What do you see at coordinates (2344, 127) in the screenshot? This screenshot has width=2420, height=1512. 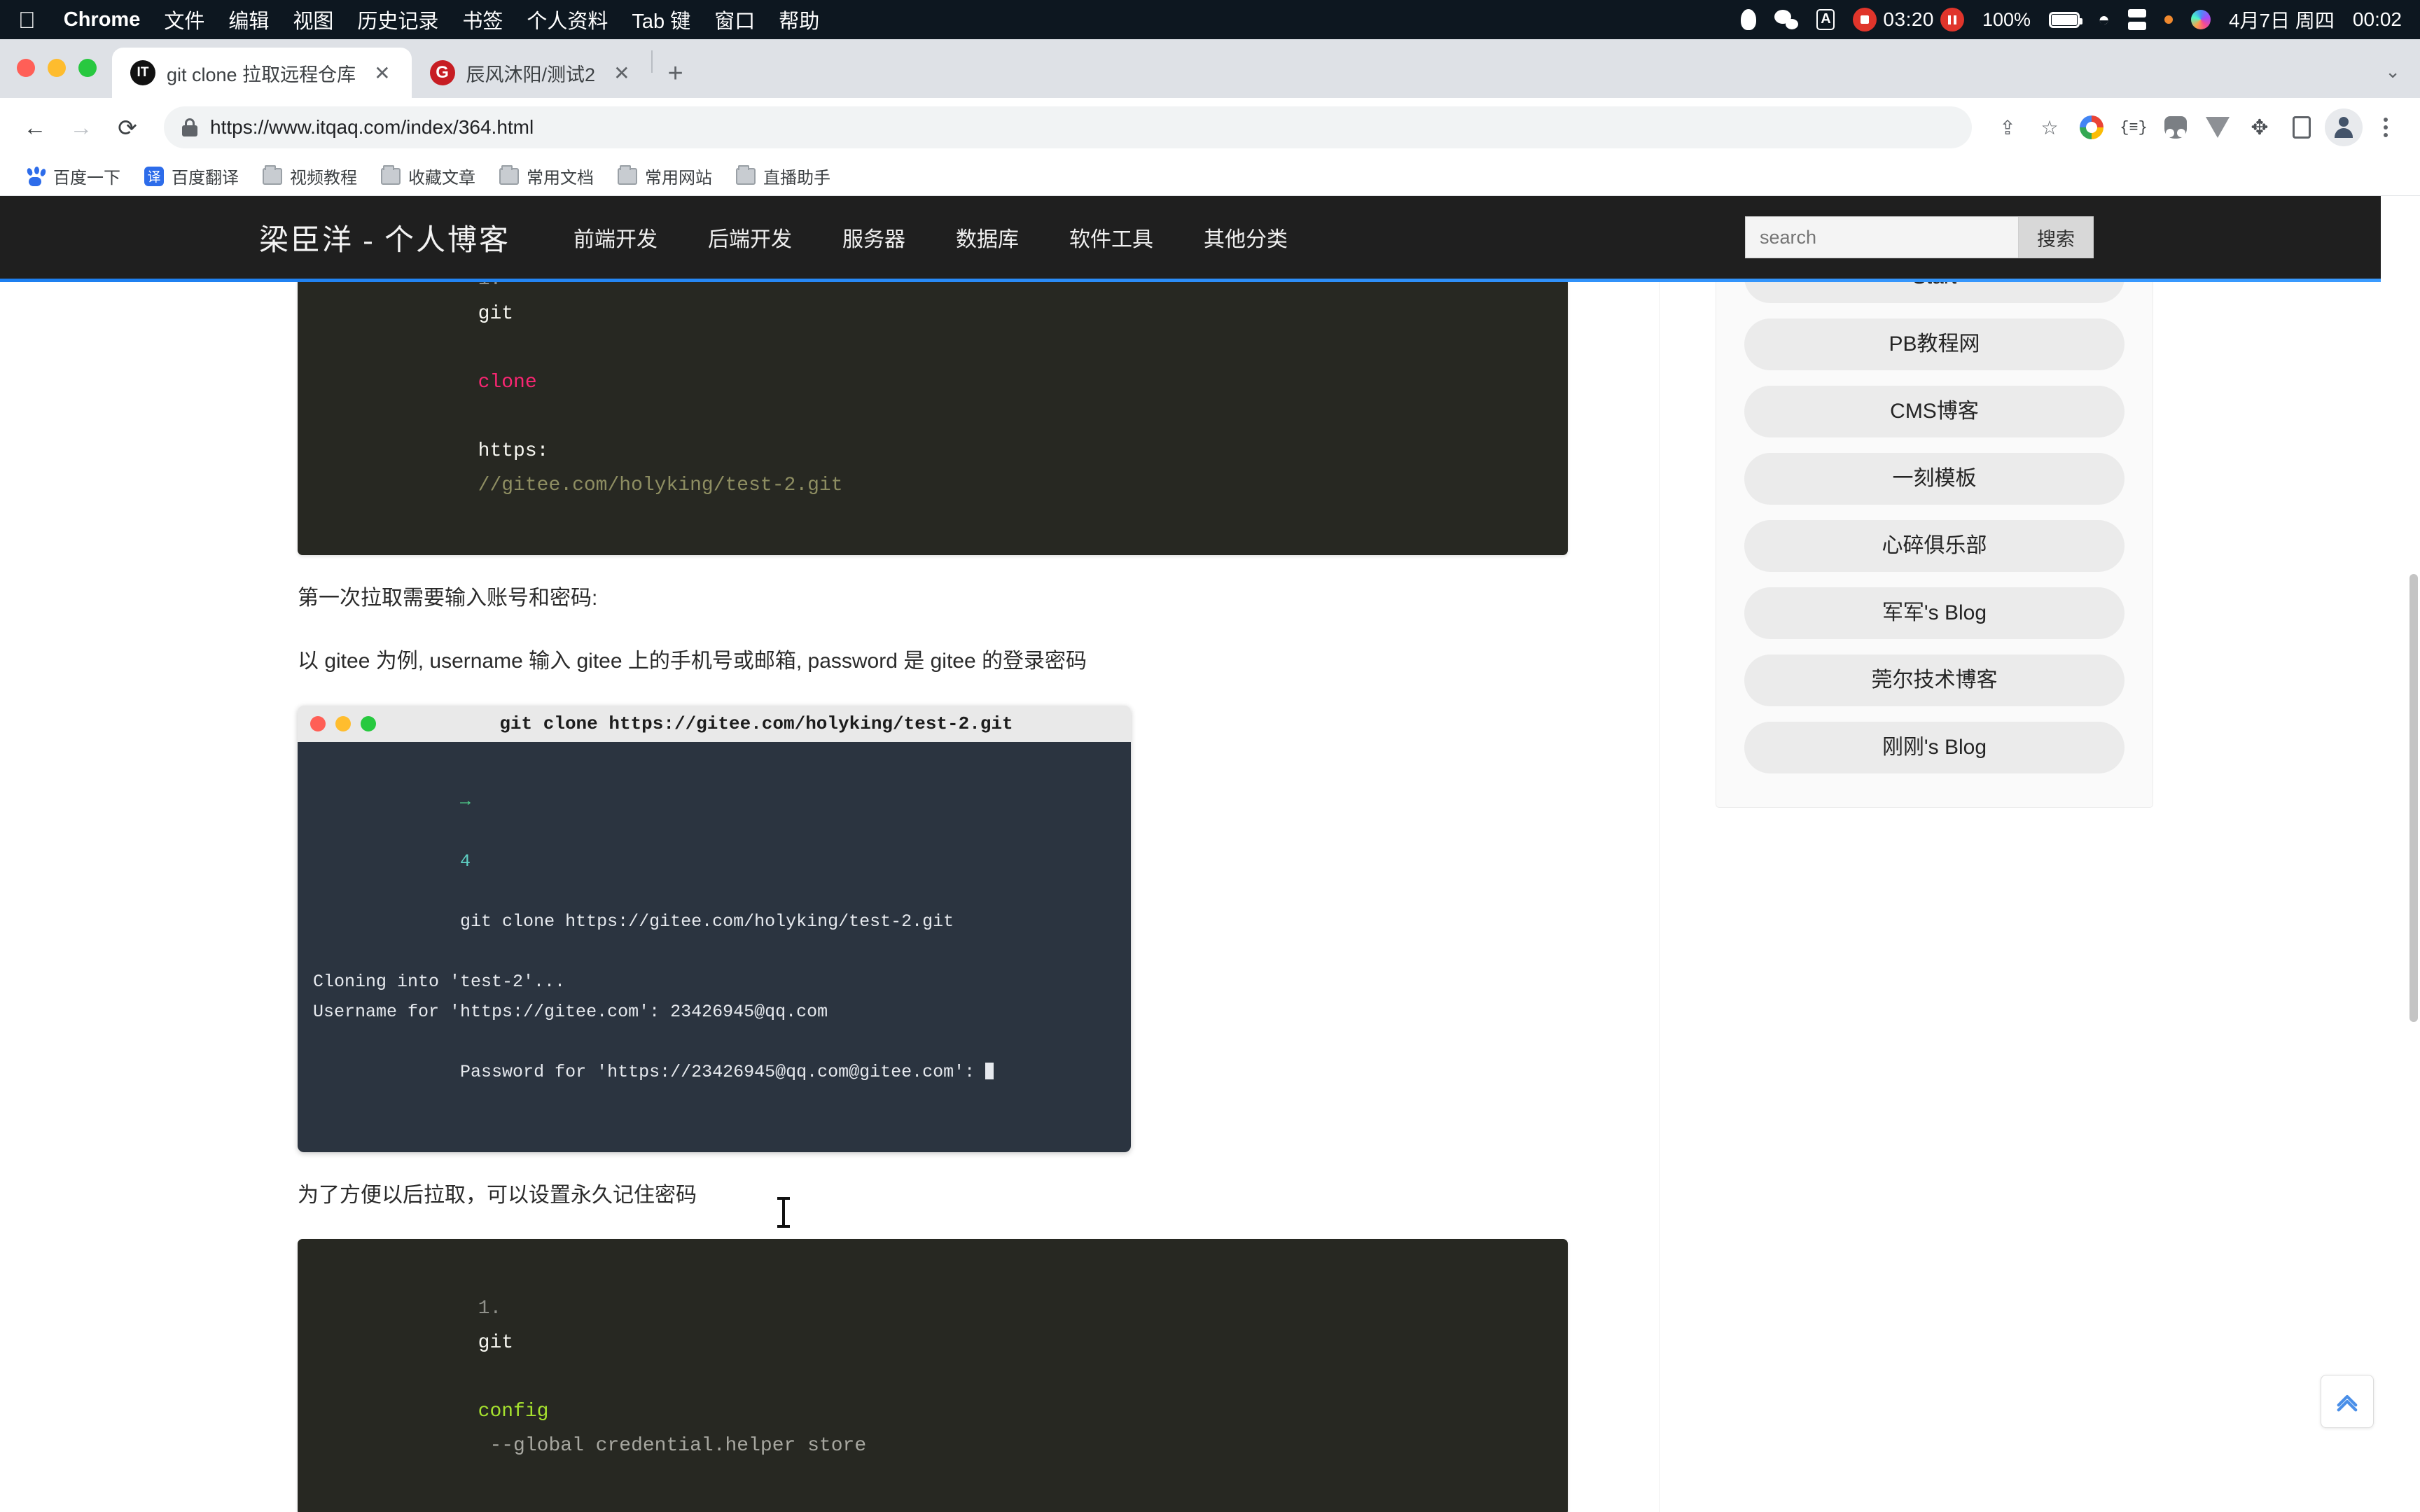 I see `profile-avatar-icon` at bounding box center [2344, 127].